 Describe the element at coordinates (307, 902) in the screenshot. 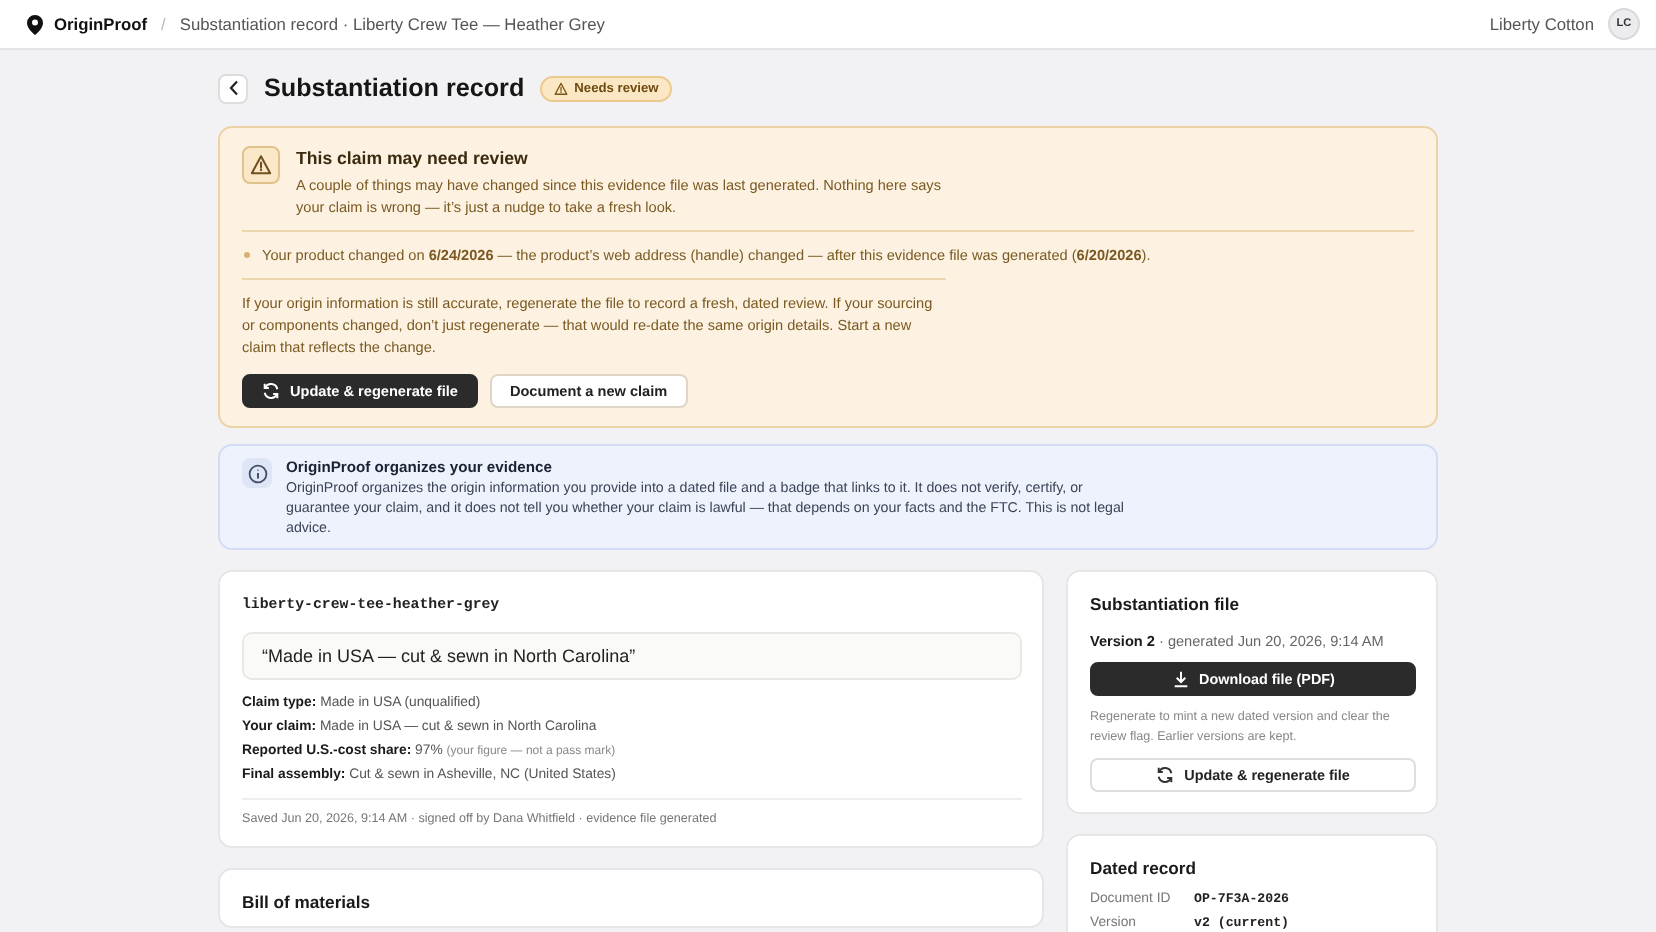

I see `bom-title: Bill of materials` at that location.